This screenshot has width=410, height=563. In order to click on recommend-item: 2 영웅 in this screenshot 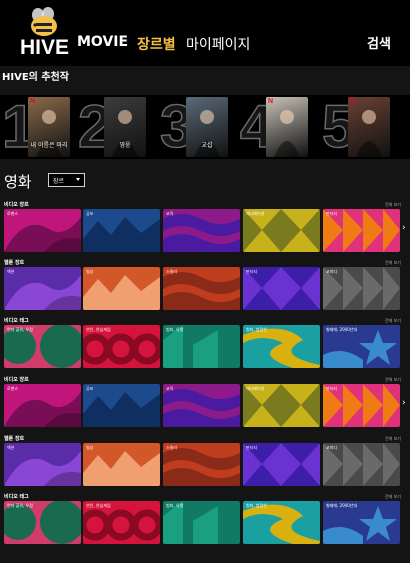, I will do `click(117, 127)`.